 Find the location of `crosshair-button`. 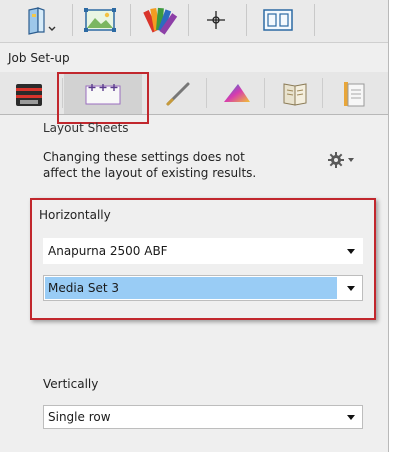

crosshair-button is located at coordinates (216, 20).